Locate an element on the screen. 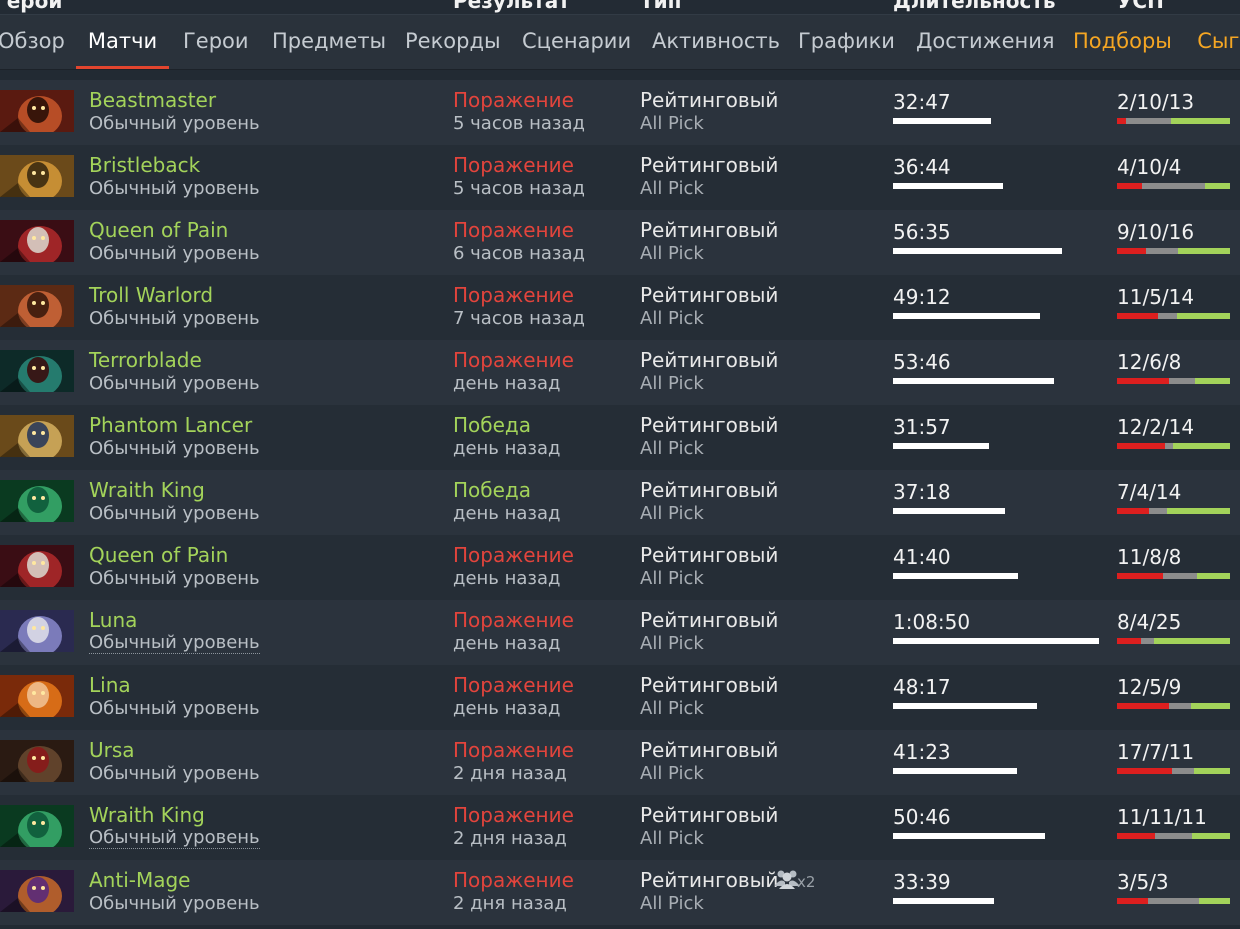  luna-portrait is located at coordinates (37, 631).